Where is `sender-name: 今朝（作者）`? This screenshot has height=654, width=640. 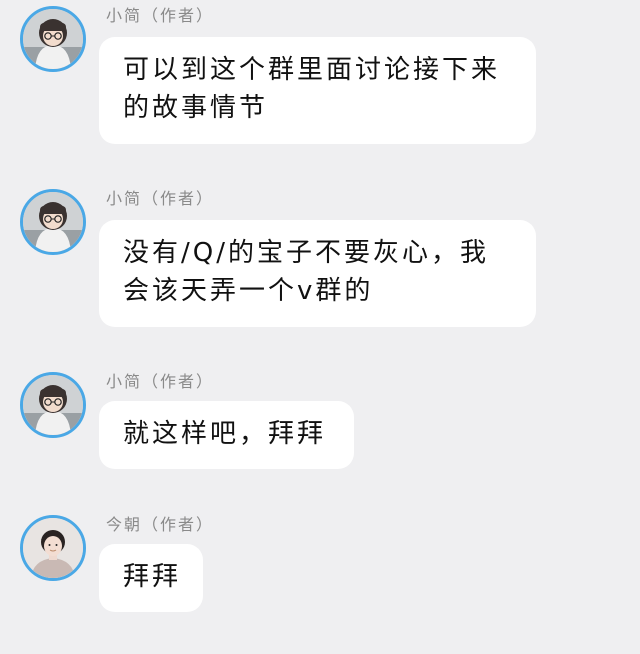 sender-name: 今朝（作者） is located at coordinates (160, 524).